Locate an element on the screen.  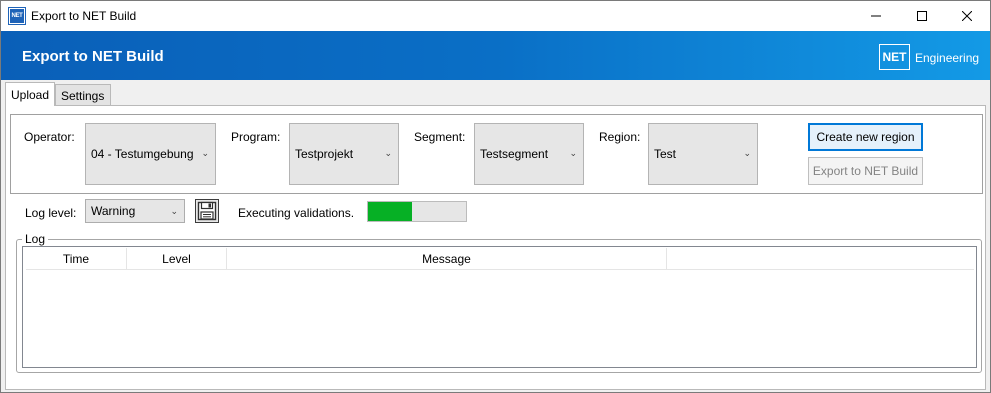
close-button is located at coordinates (967, 16).